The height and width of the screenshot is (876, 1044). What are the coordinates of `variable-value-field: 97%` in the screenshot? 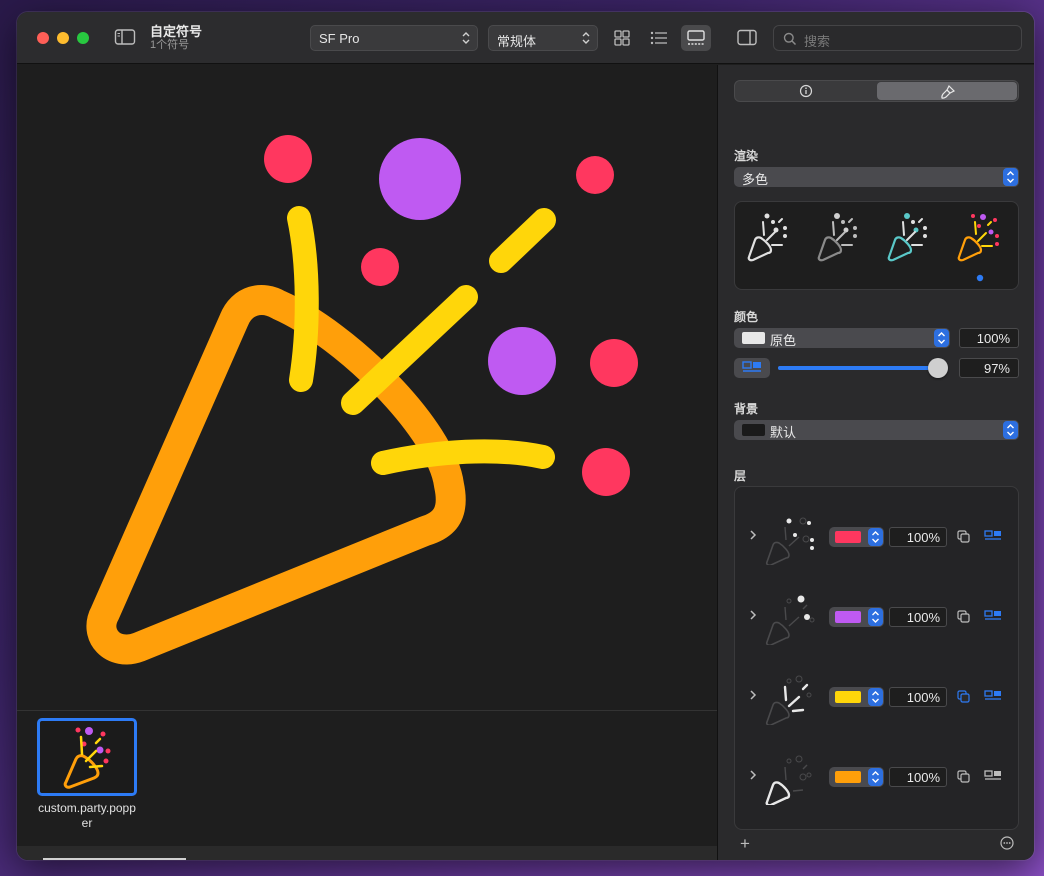 It's located at (989, 368).